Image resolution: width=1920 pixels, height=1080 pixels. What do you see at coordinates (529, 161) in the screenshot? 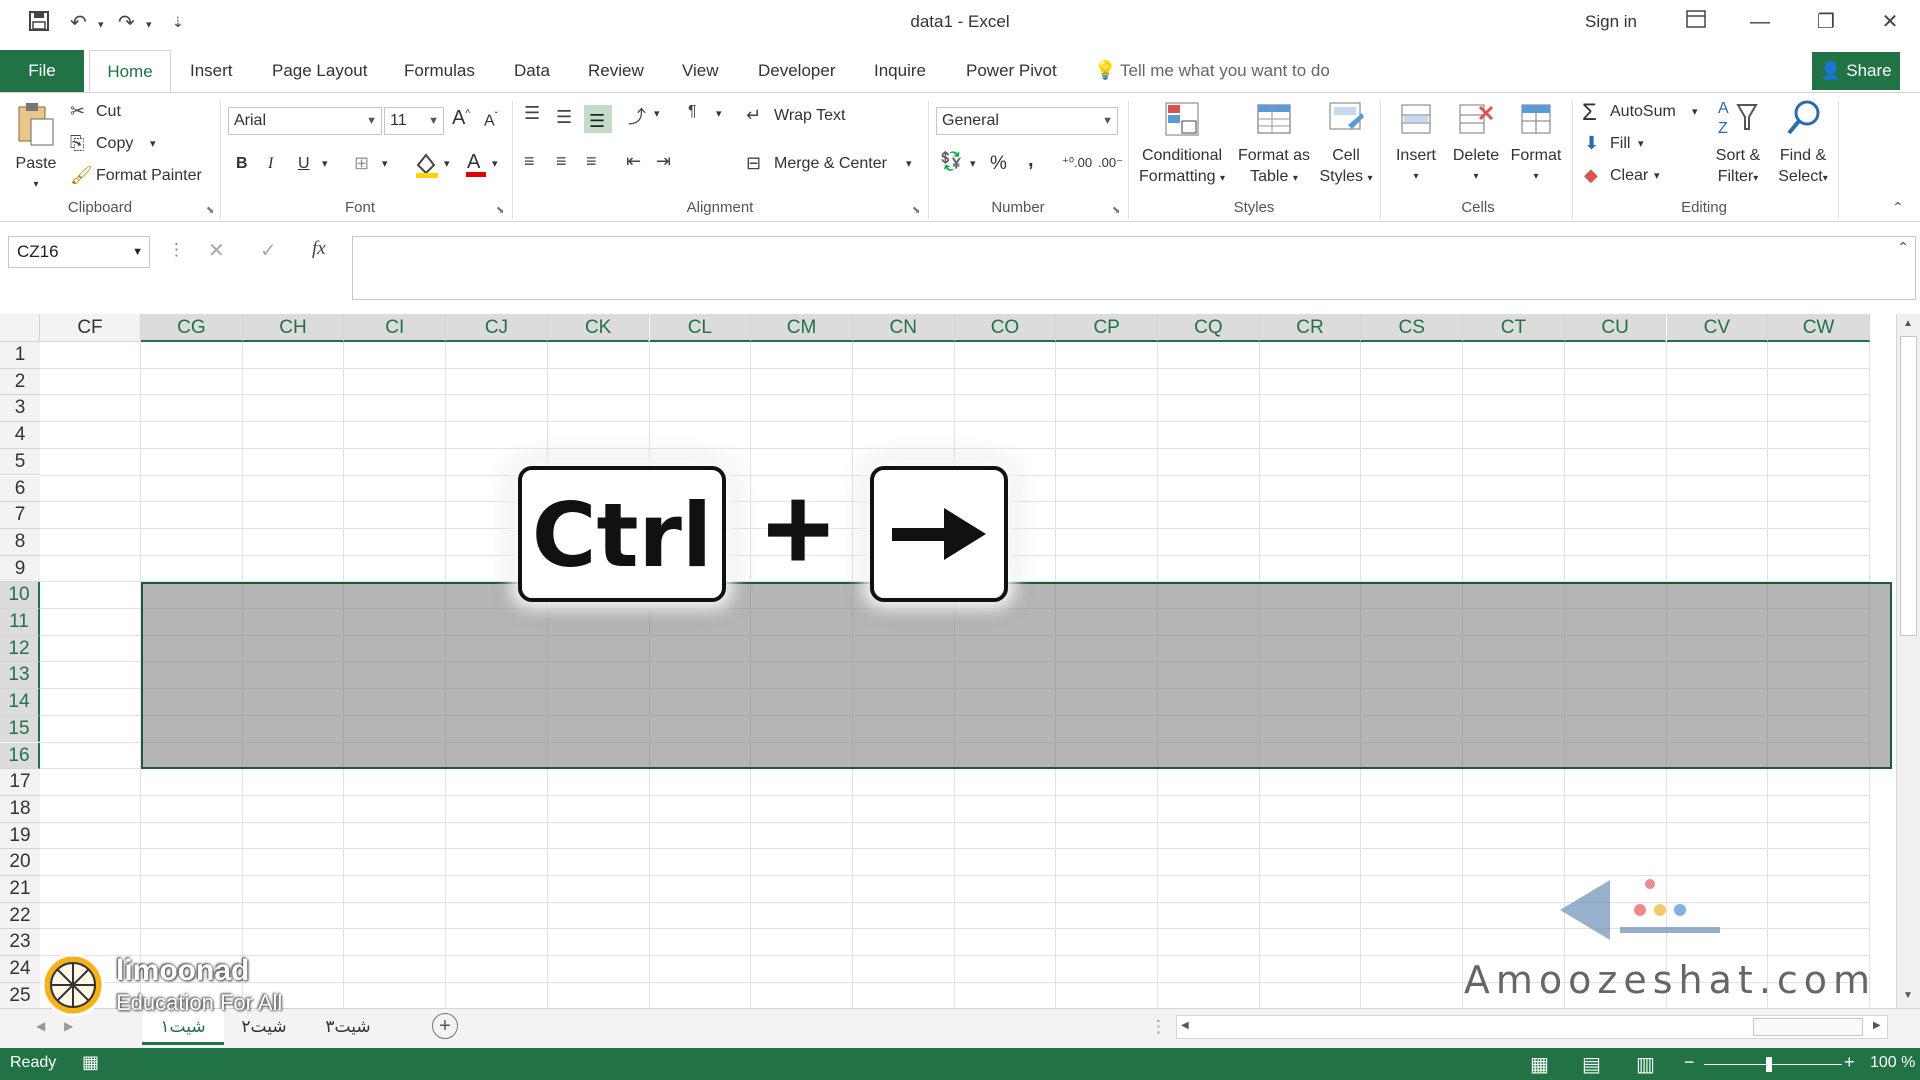
I see `align-left-icon: ≡` at bounding box center [529, 161].